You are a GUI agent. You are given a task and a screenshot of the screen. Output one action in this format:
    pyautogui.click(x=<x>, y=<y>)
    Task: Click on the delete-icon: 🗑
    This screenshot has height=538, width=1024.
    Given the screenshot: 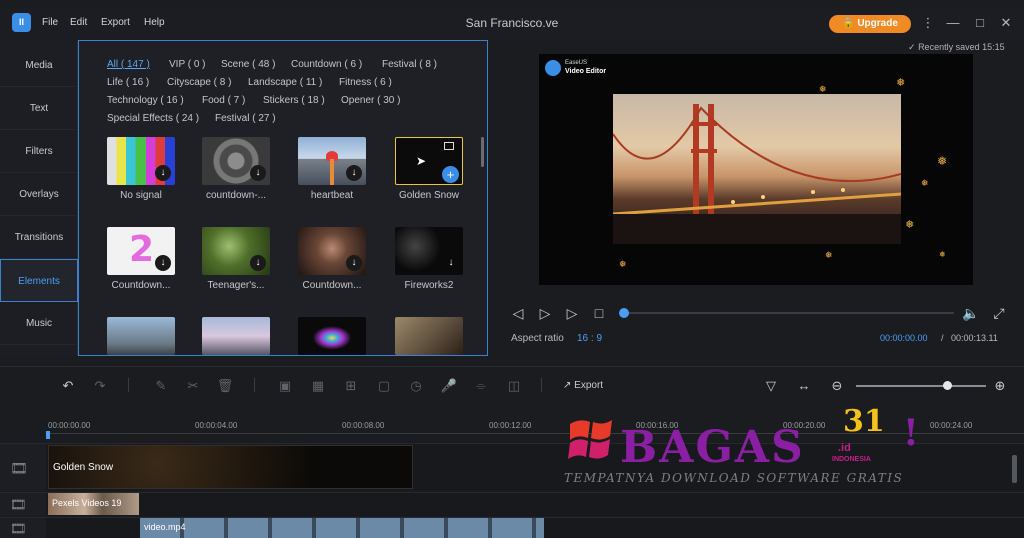 What is the action you would take?
    pyautogui.click(x=225, y=386)
    